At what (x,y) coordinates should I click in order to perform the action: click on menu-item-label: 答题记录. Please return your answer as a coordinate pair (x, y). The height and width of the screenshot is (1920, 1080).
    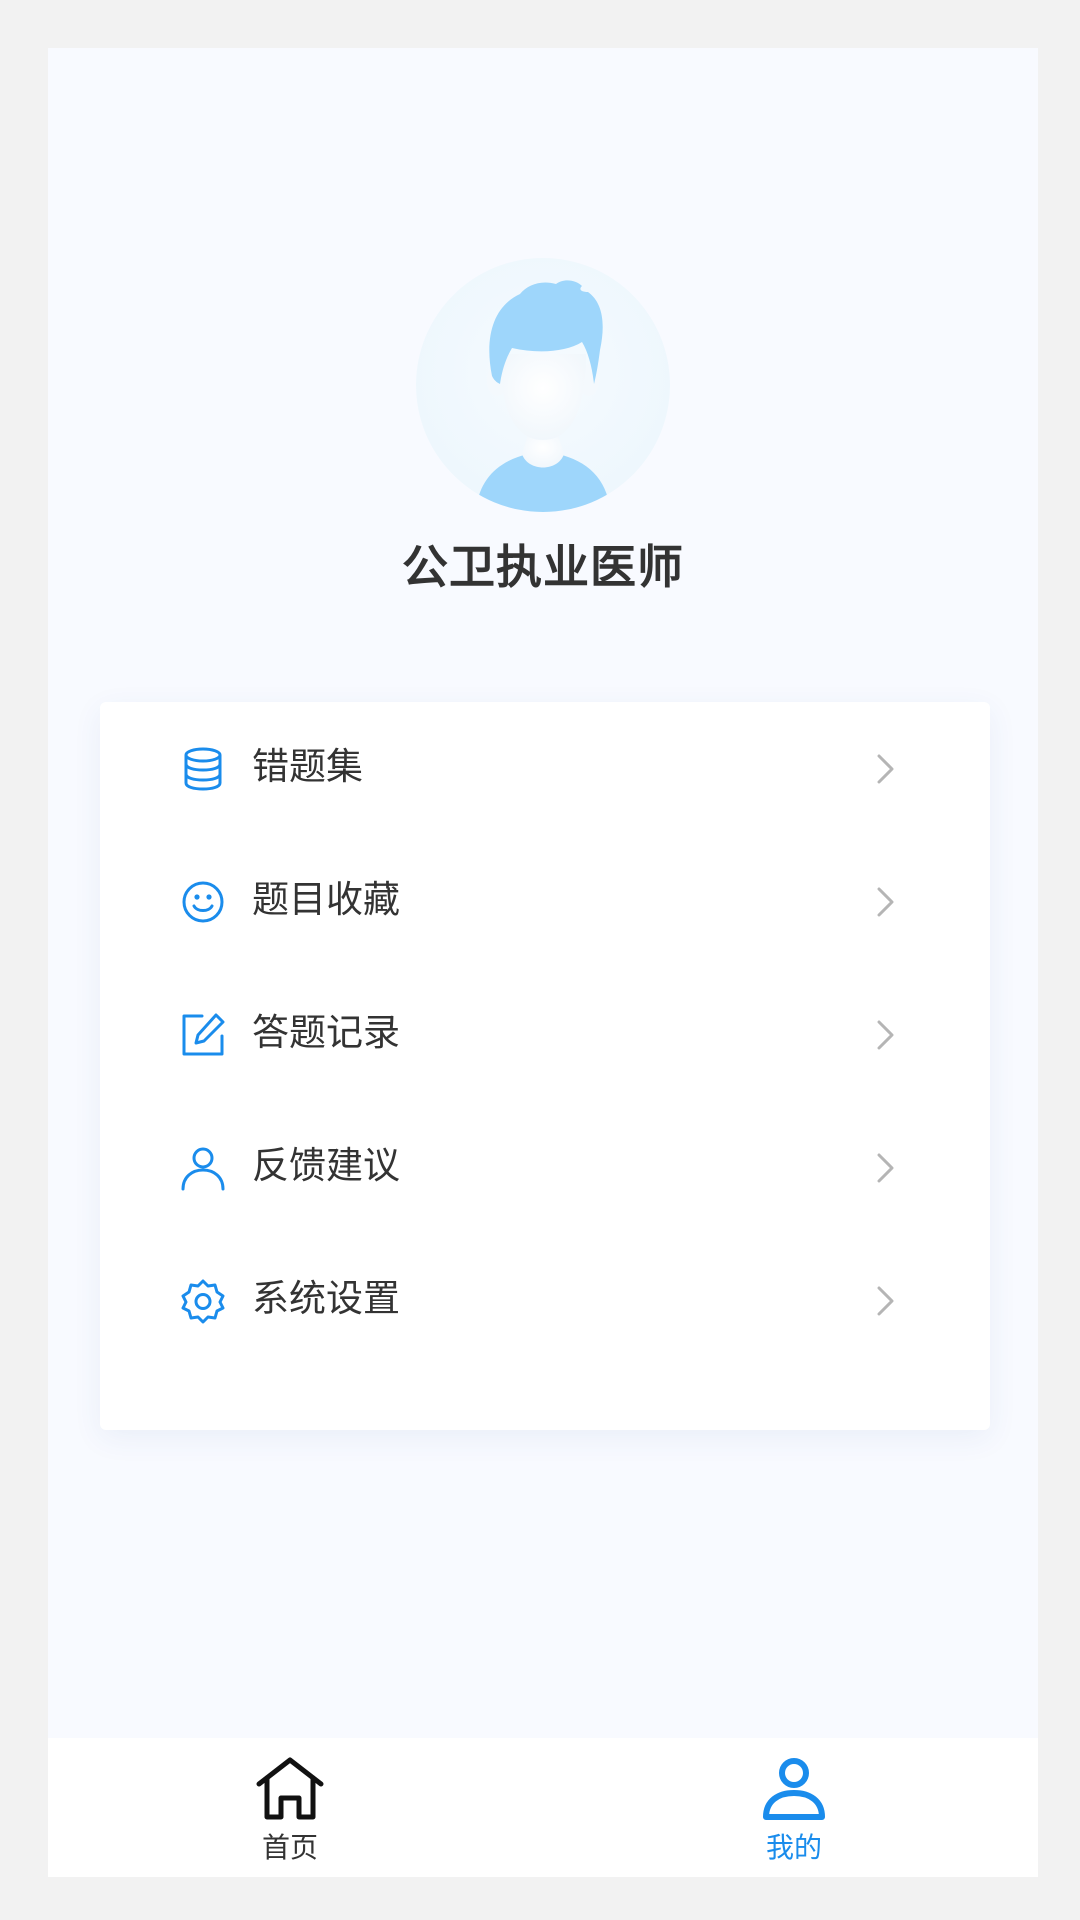
    Looking at the image, I should click on (326, 1032).